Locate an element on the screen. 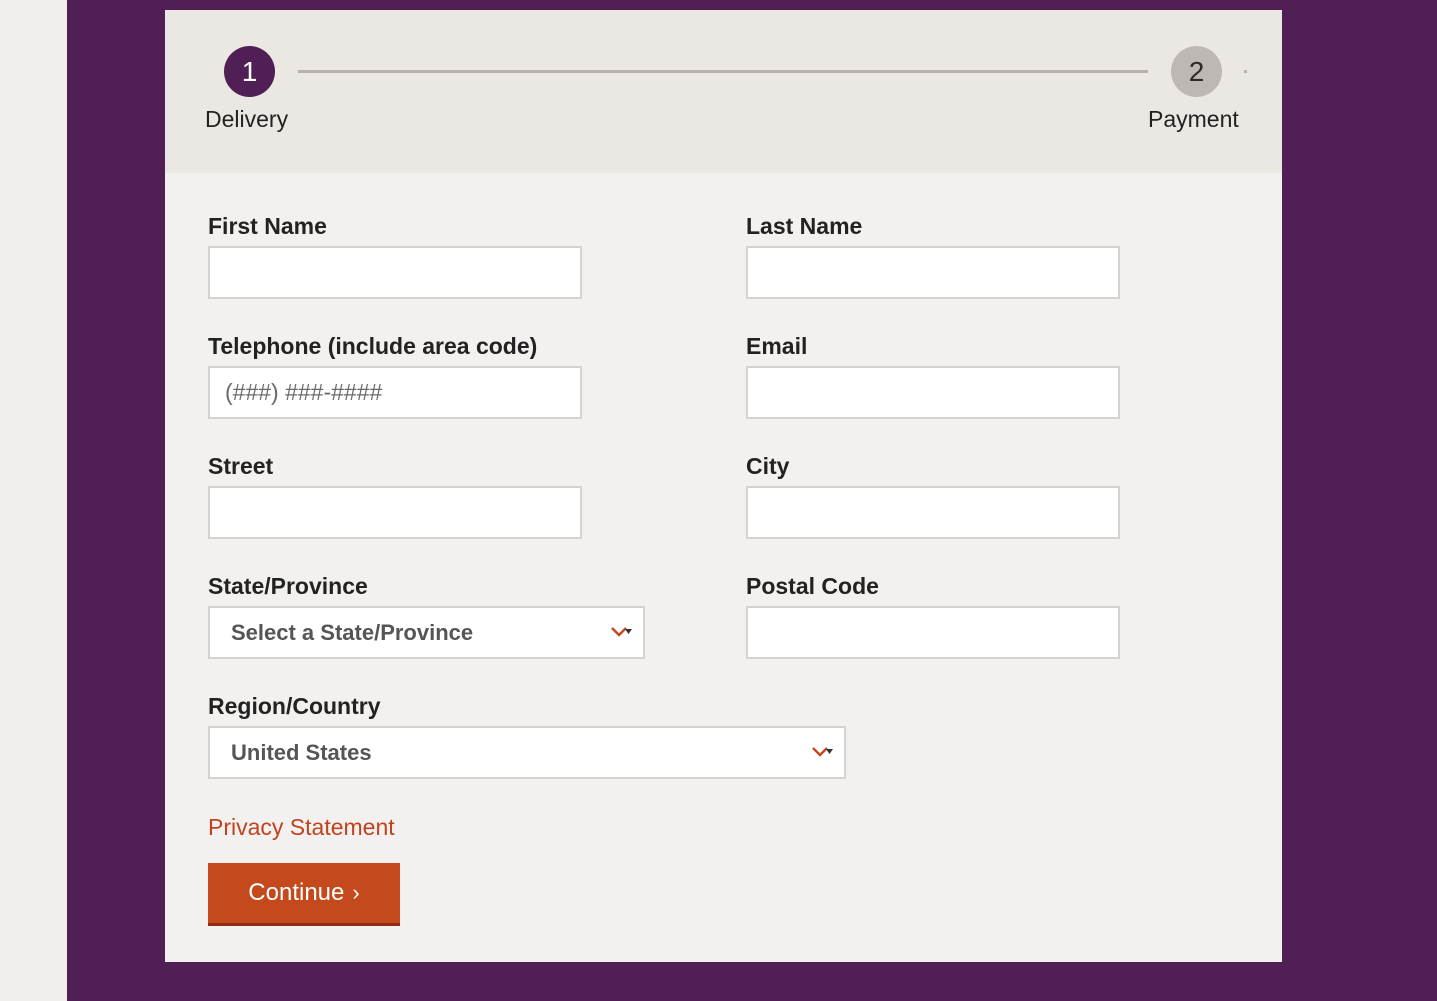  step-2-indicator: 2 is located at coordinates (1196, 71).